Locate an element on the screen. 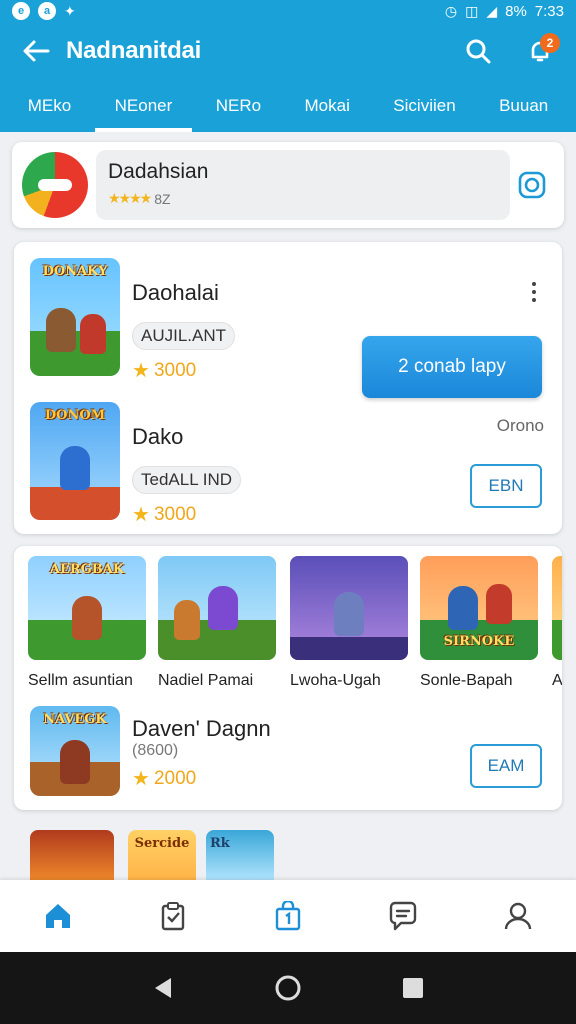 The width and height of the screenshot is (576, 1024). recents-square-icon is located at coordinates (413, 988).